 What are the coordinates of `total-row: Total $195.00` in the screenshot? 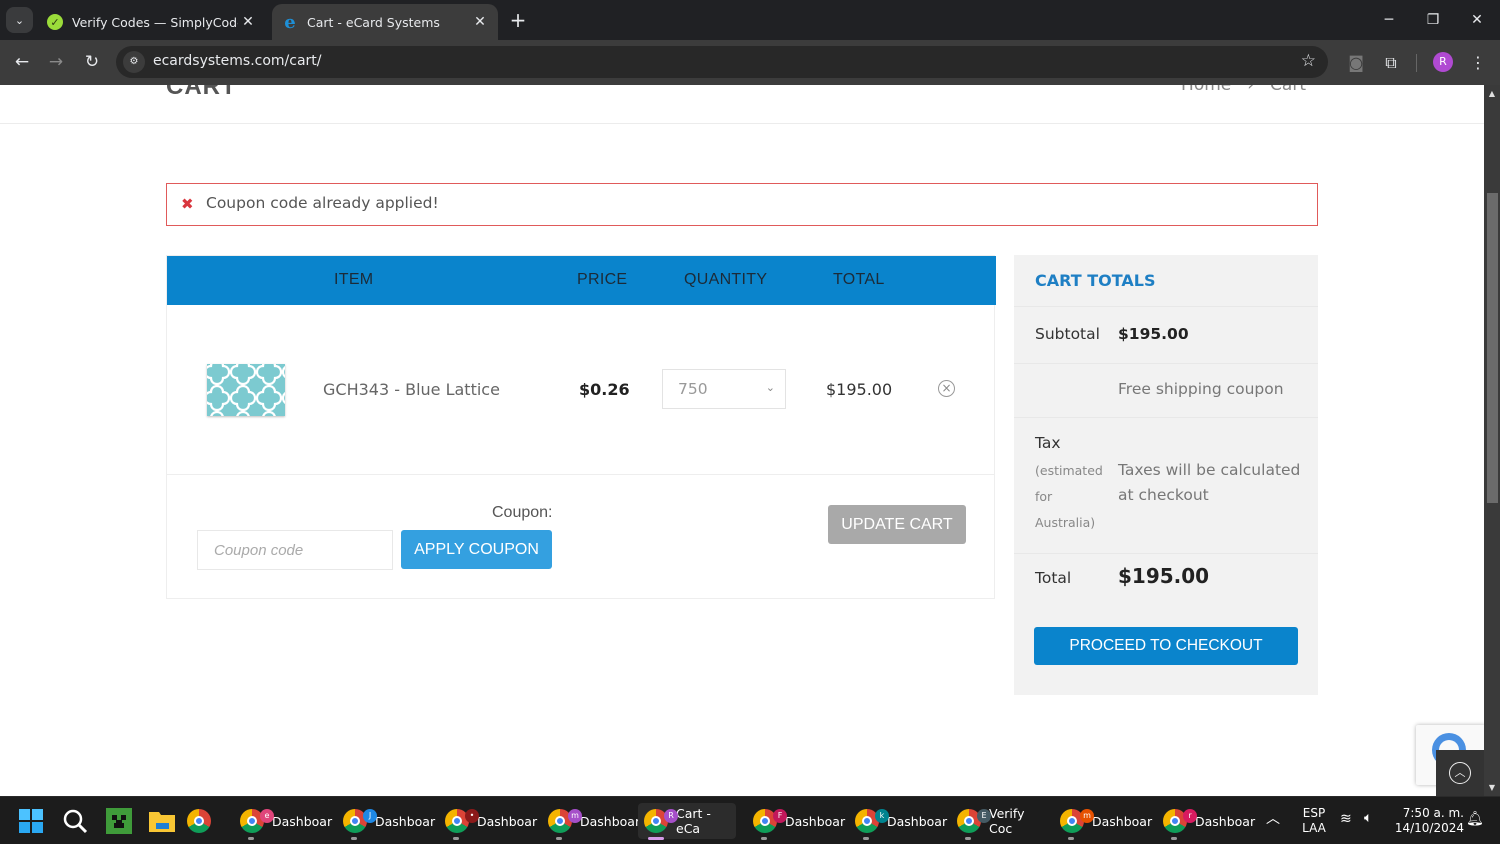 It's located at (1166, 580).